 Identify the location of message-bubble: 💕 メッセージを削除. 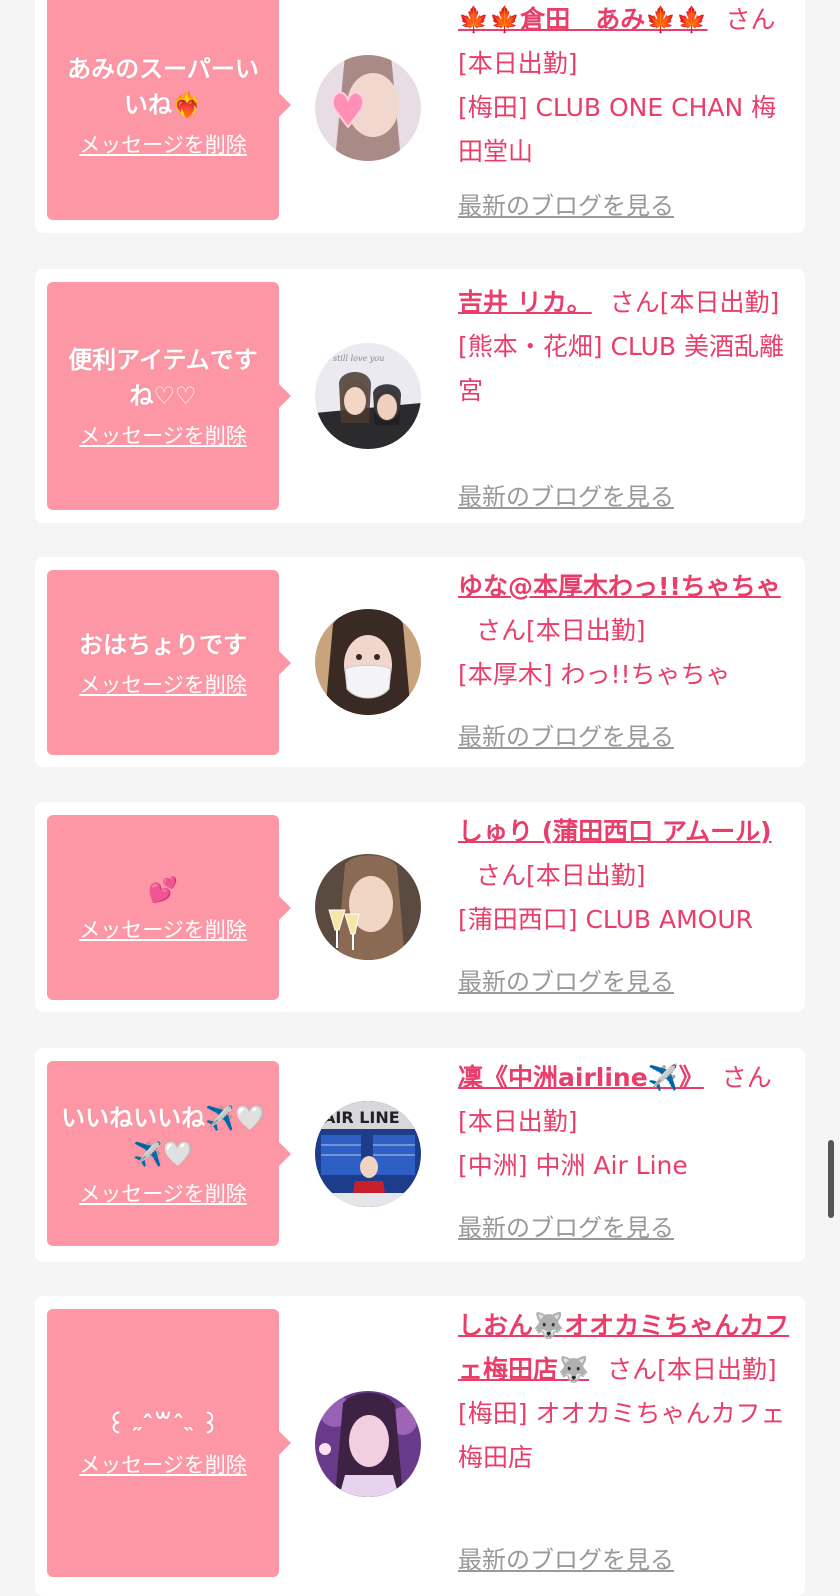
(169, 907).